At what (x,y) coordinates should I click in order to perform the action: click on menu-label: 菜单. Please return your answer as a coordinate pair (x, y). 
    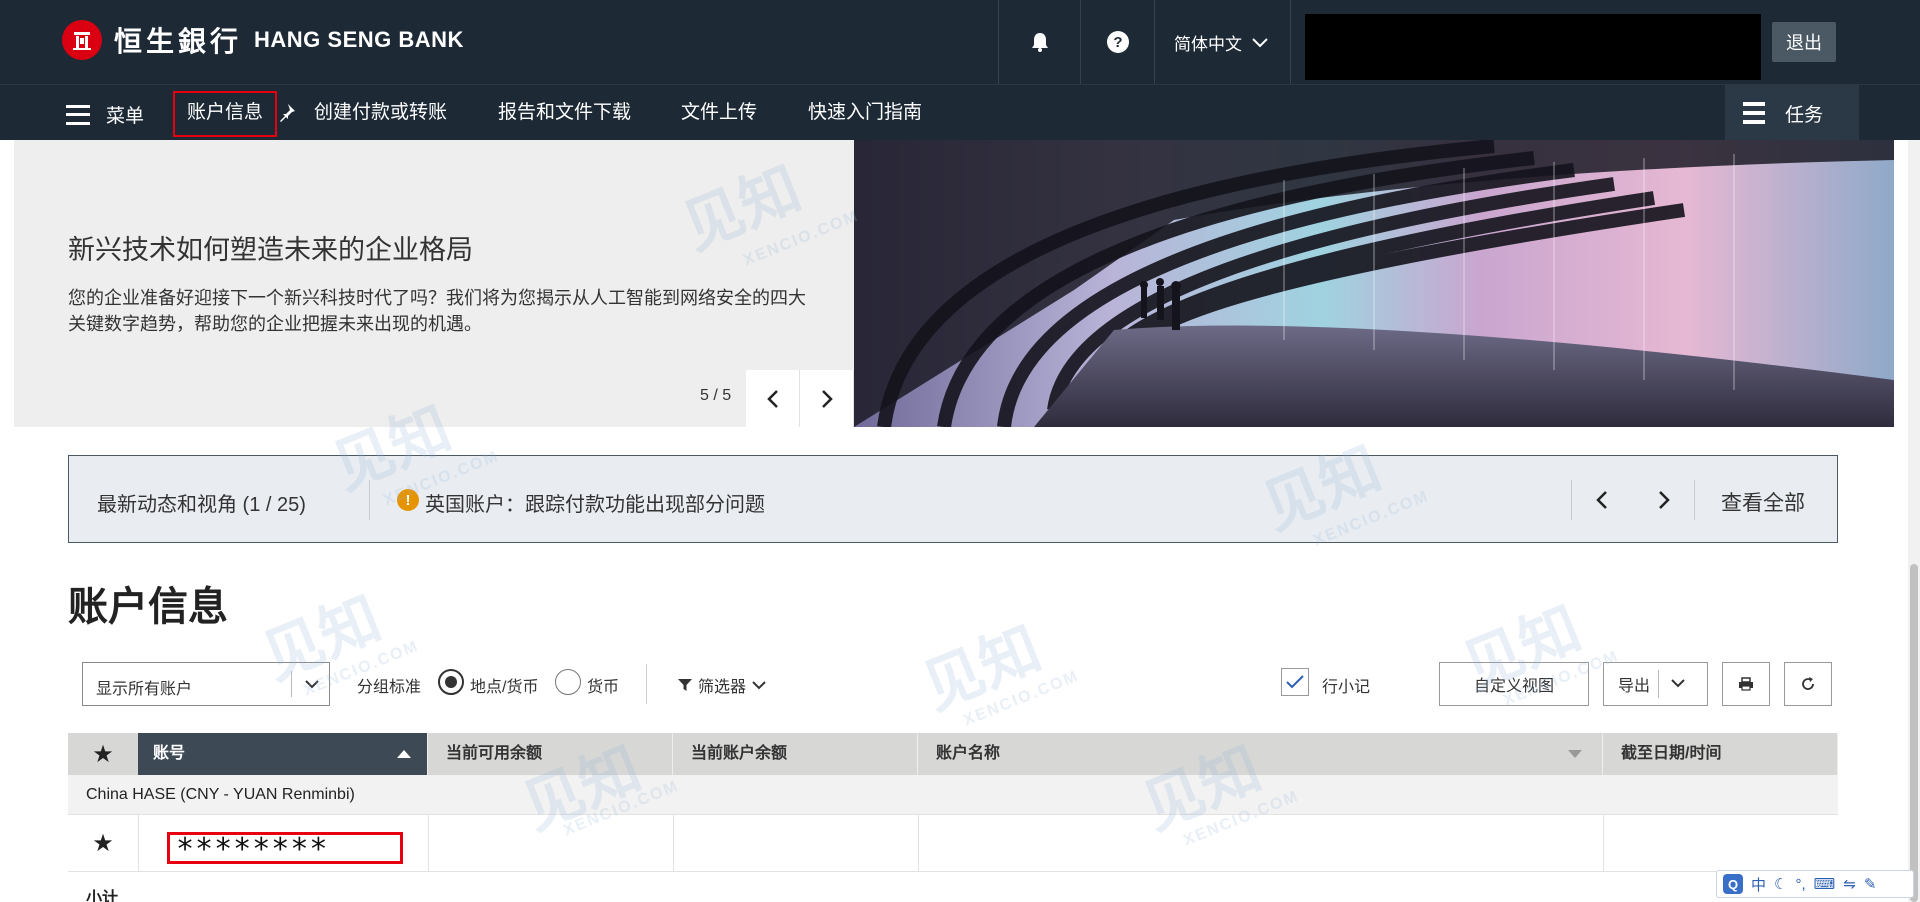
    Looking at the image, I should click on (125, 116).